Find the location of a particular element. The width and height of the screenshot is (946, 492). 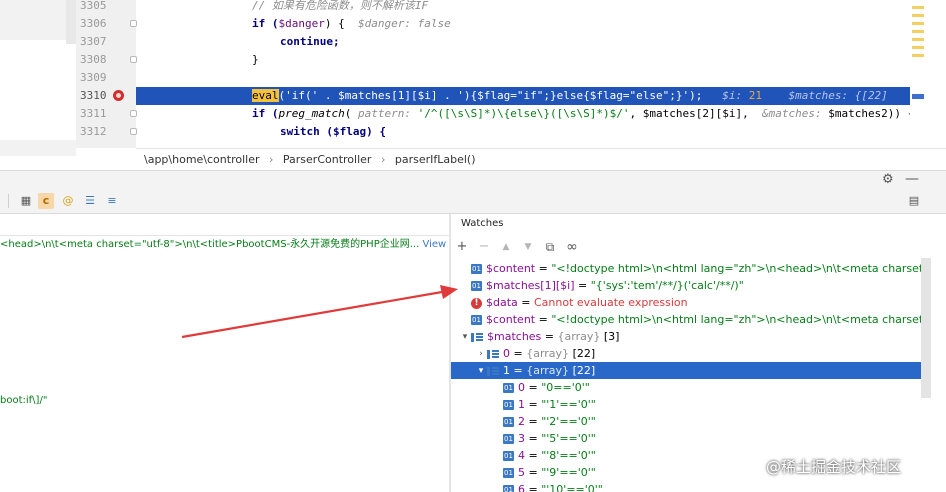

watch-name: 1 is located at coordinates (506, 370).